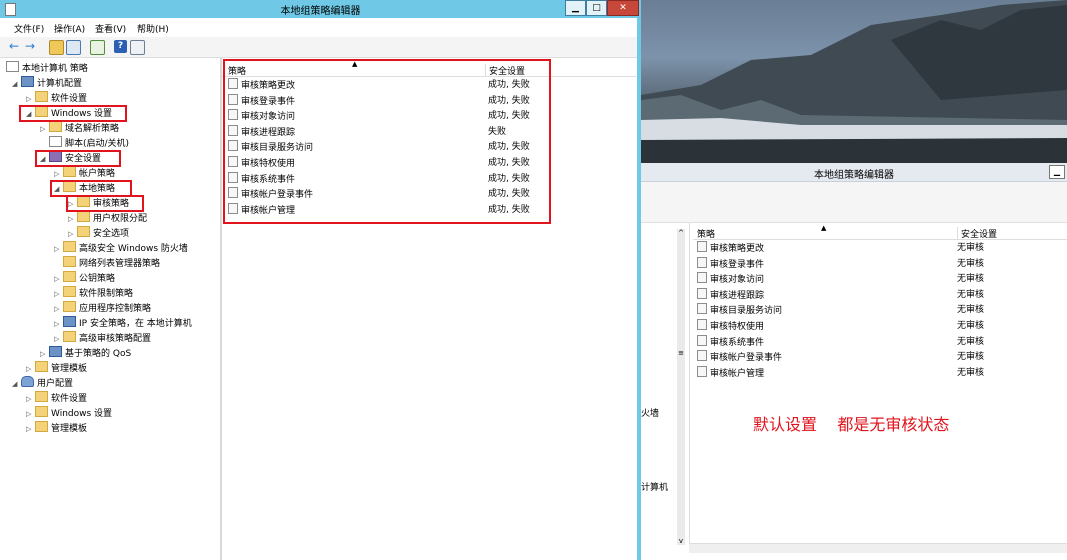  Describe the element at coordinates (69, 28) in the screenshot. I see `menu-action: 操作(A)` at that location.